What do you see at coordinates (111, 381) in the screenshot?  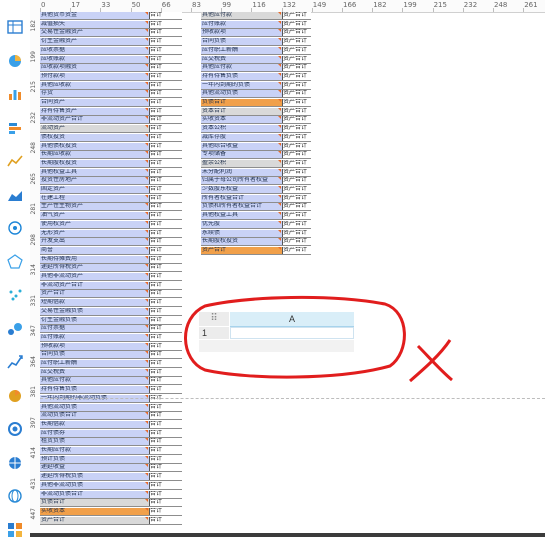 I see `sheet-row: 其他应付款 合计` at bounding box center [111, 381].